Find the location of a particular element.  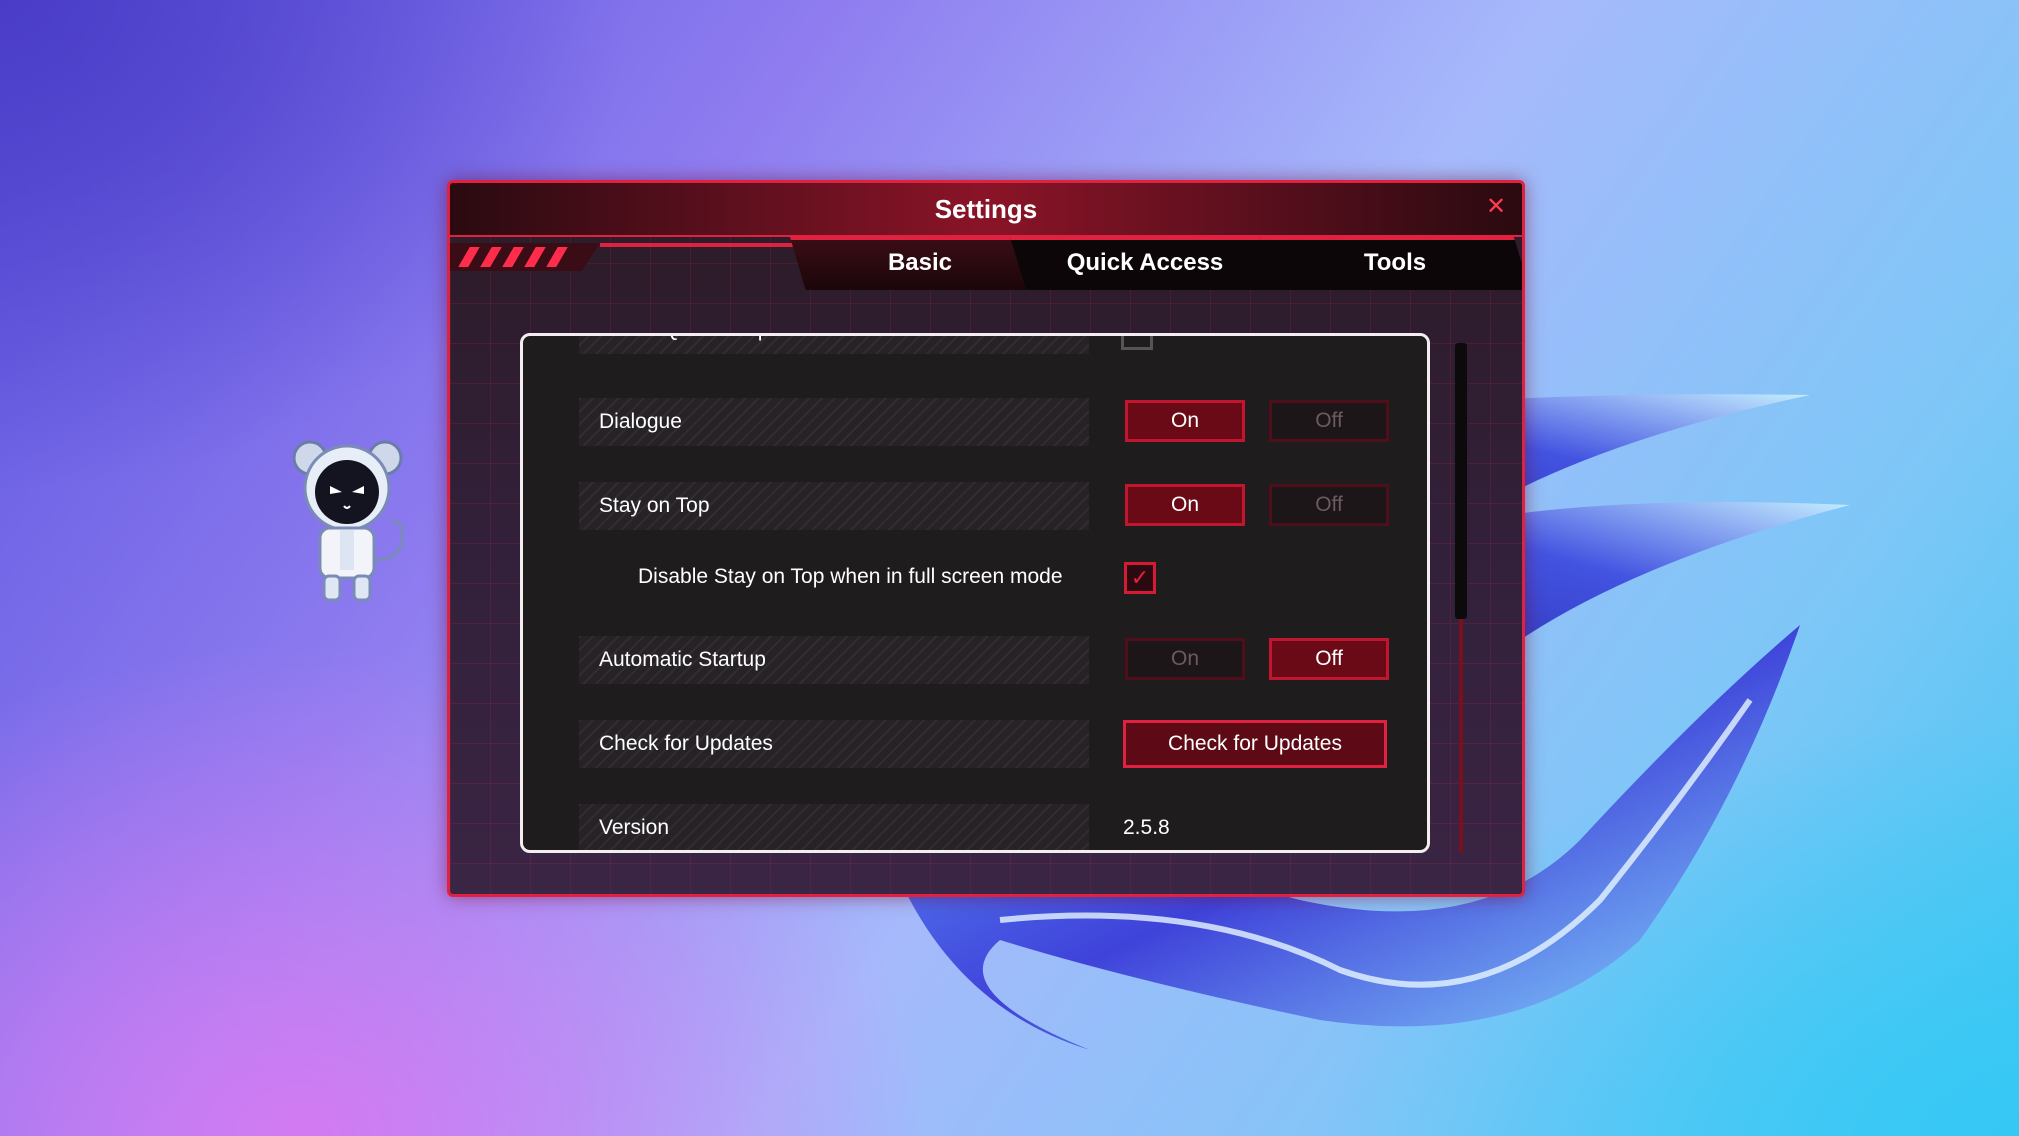

automatic-startup-on-button: On is located at coordinates (1185, 659).